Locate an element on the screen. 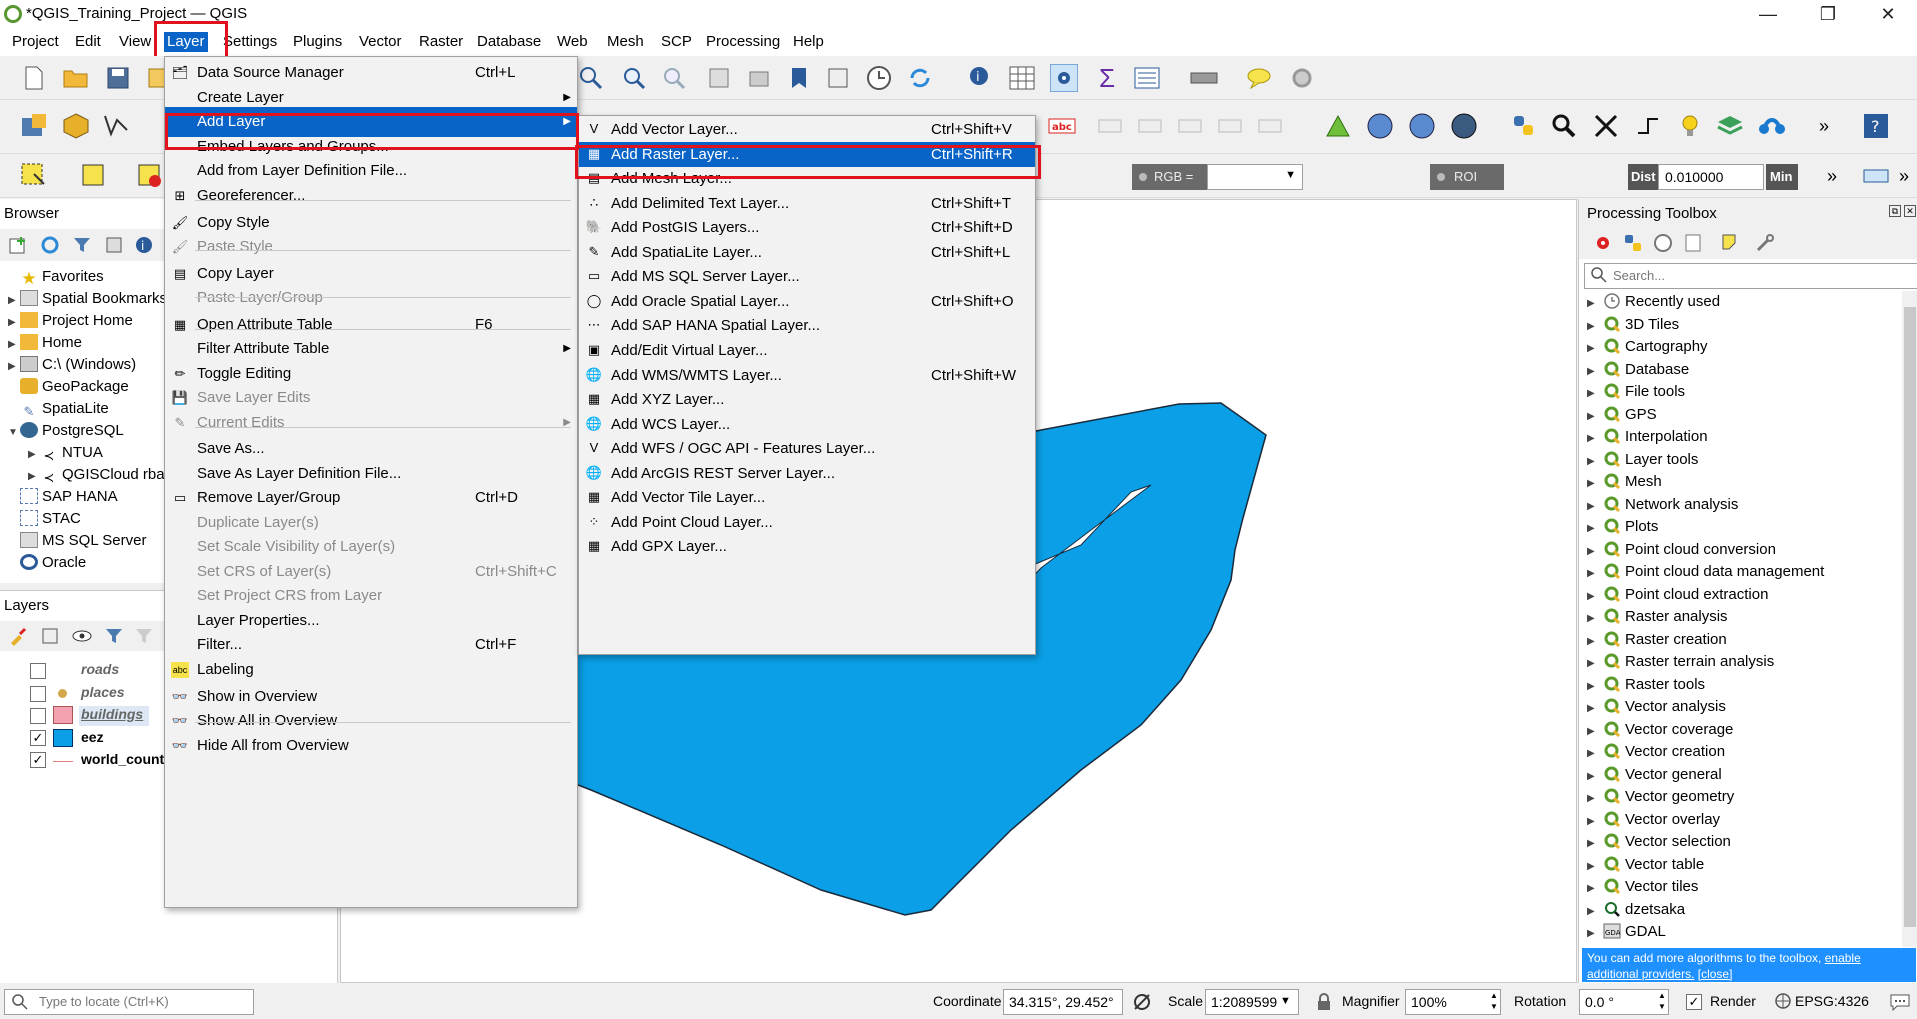  menu-database: Database is located at coordinates (509, 42).